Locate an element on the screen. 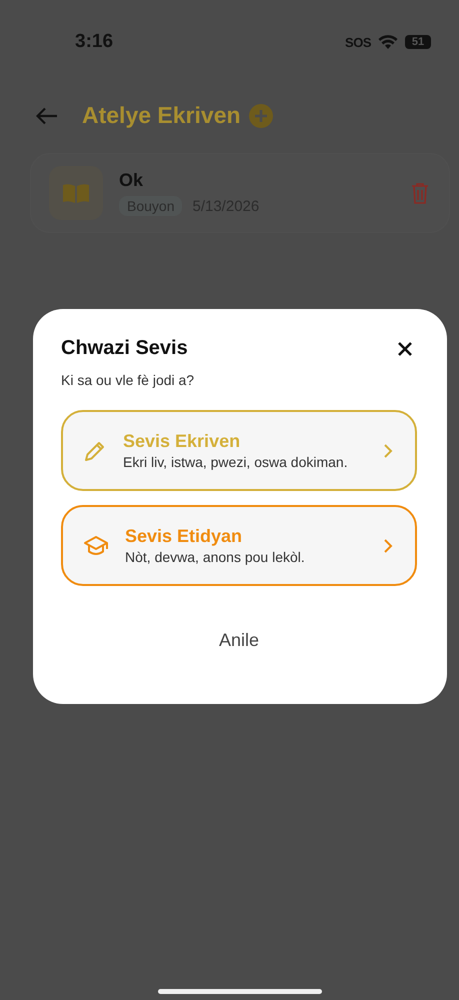 The image size is (459, 1000). status-time: 3:16 is located at coordinates (94, 42).